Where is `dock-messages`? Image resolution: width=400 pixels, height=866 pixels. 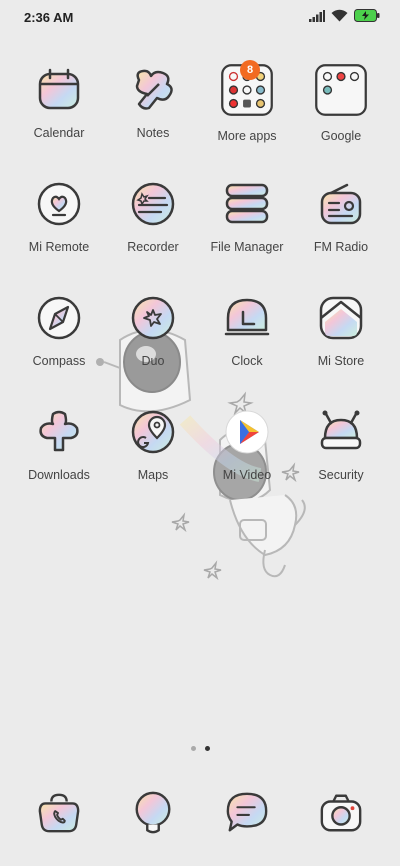
dock-messages is located at coordinates (247, 813).